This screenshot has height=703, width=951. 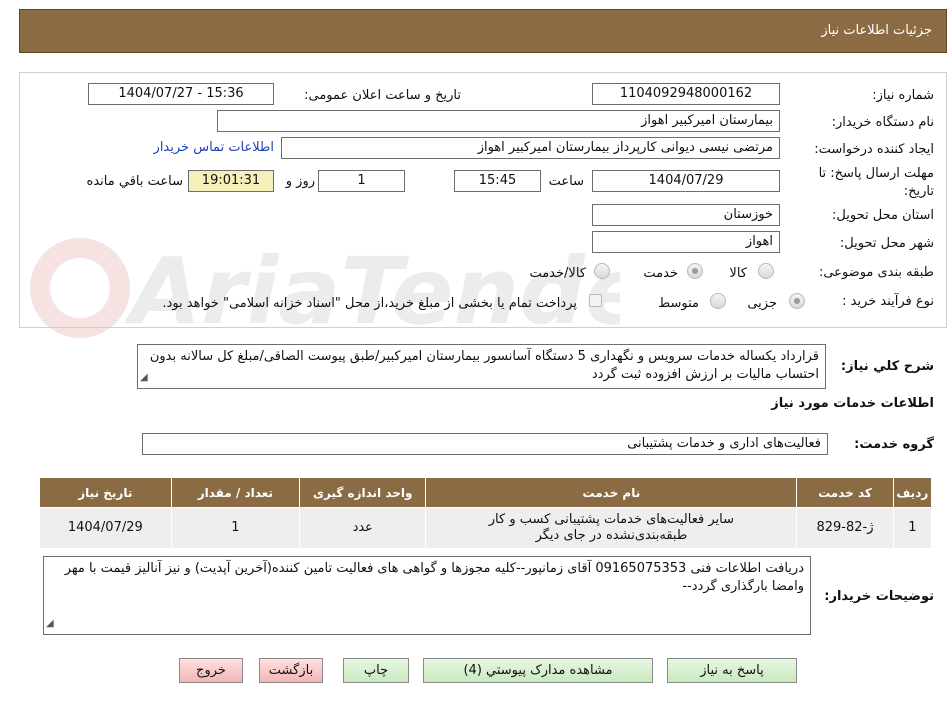 I want to click on buyer-org-field: بیمارستان امیرکبیر اهواز, so click(x=498, y=121).